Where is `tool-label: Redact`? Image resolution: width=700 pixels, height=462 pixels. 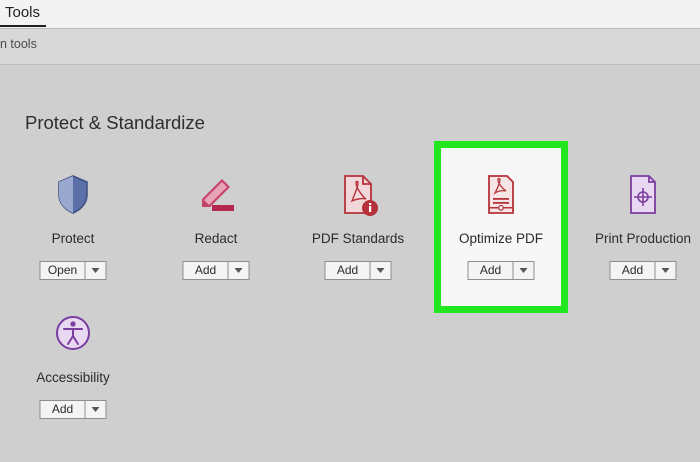
tool-label: Redact is located at coordinates (216, 238).